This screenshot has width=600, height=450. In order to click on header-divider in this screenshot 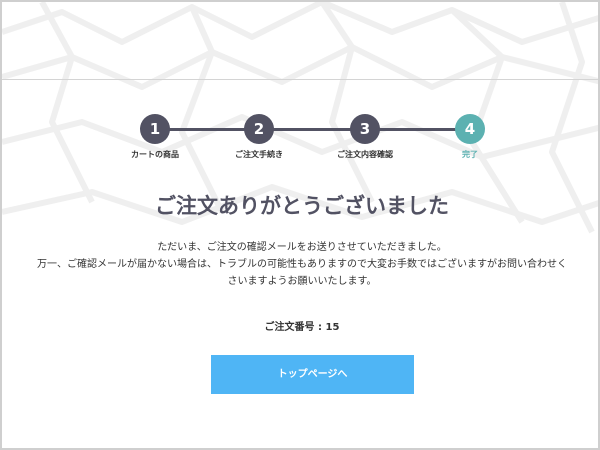, I will do `click(300, 79)`.